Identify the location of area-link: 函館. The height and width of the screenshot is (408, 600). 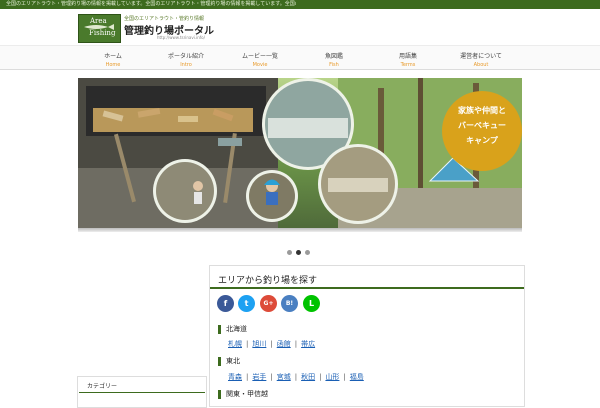
(284, 344).